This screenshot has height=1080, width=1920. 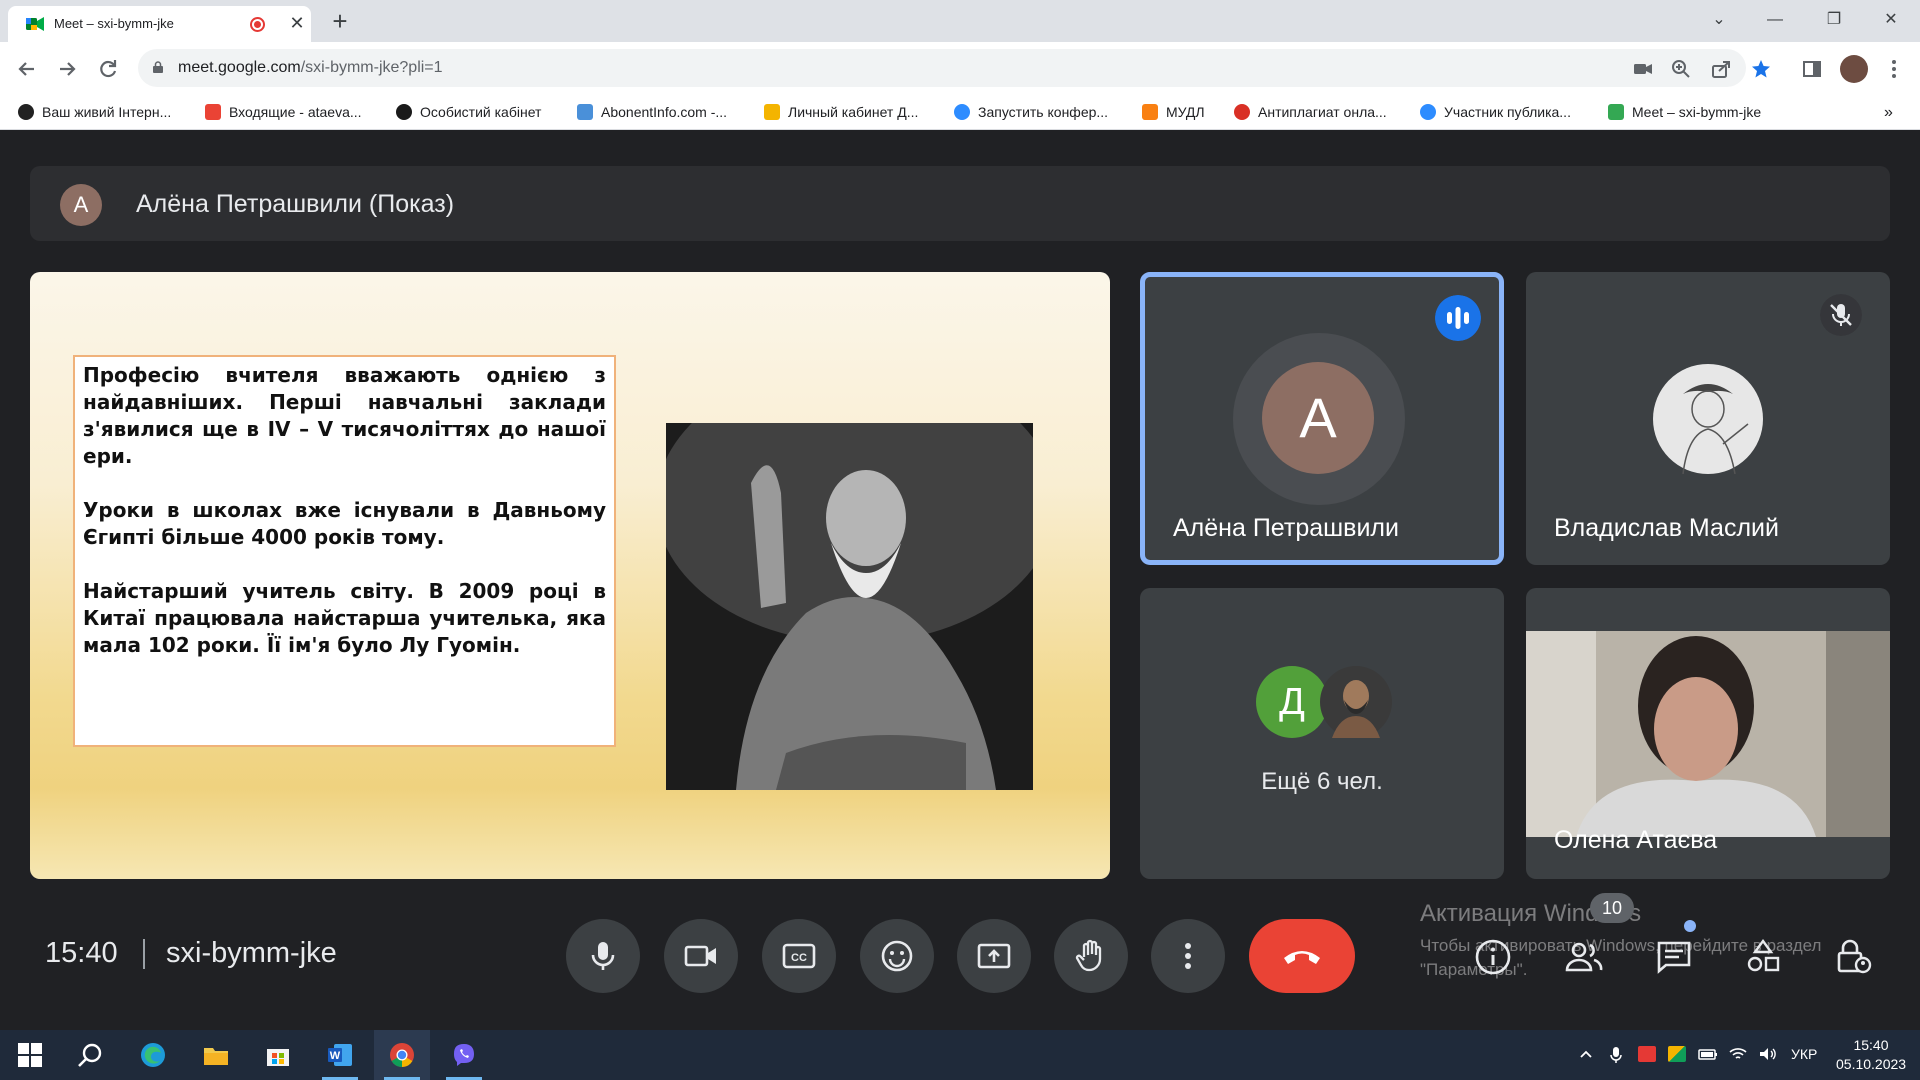 What do you see at coordinates (960, 203) in the screenshot?
I see `presenter-bar: А Алёна Петрашвили (Показ)` at bounding box center [960, 203].